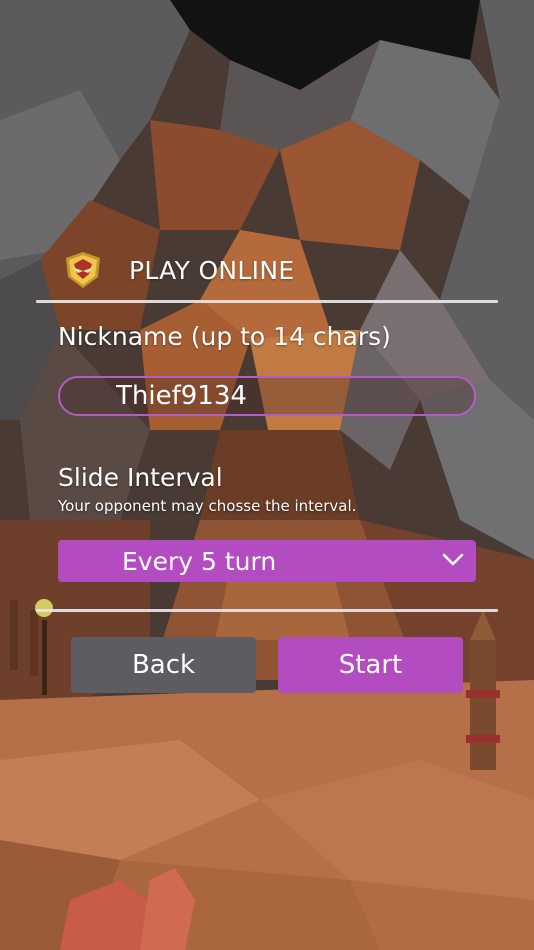  Describe the element at coordinates (453, 559) in the screenshot. I see `chevron-down-icon` at that location.